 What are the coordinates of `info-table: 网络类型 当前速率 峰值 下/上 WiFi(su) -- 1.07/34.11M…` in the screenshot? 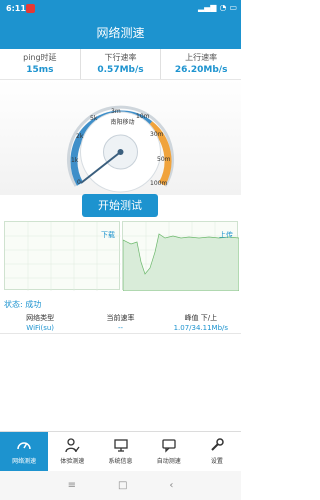 It's located at (120, 322).